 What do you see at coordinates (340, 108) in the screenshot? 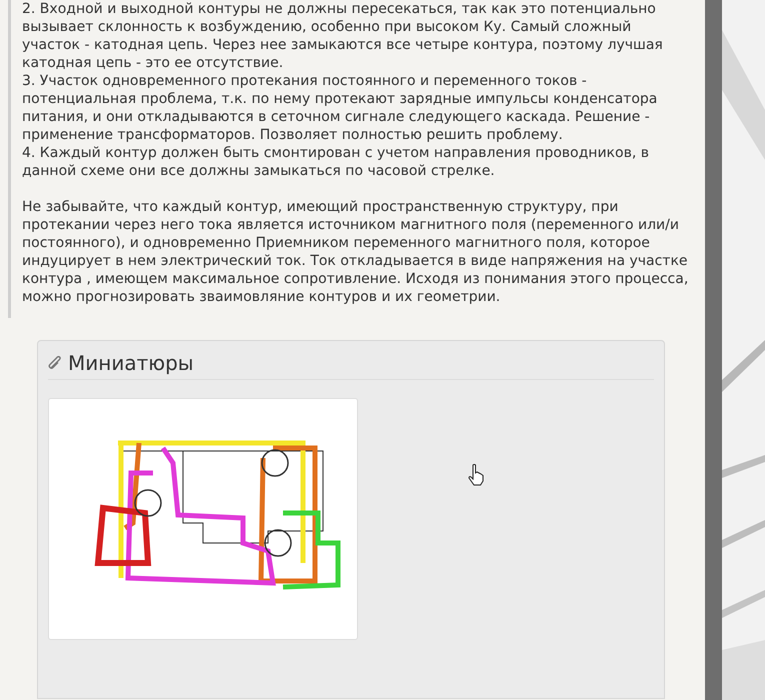
I see `post-text: 3. Участок одновременного протекания постоянного и переменного токов - потенциальная проблема, т.к. по нему протекают зарядные импульсы конденсатора питания, и они откладываются в сеточном сигнале следующего каскада. Решение - применение трансформаторов. Позволяет полностью решить проблему.` at bounding box center [340, 108].